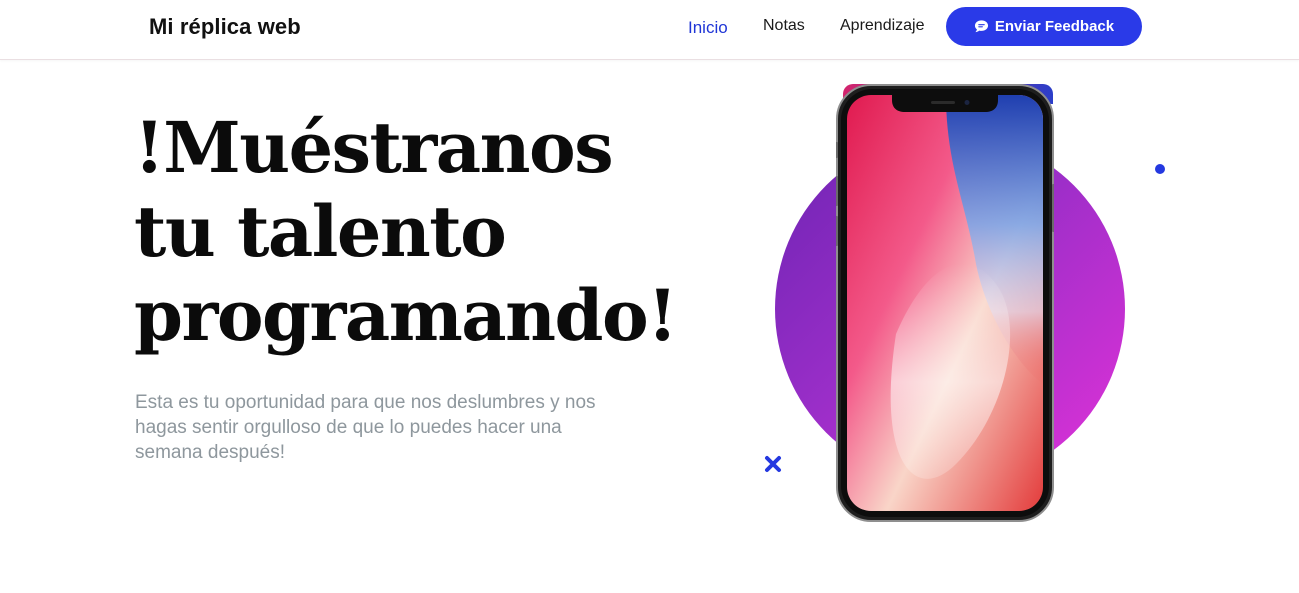 The width and height of the screenshot is (1299, 593). What do you see at coordinates (406, 315) in the screenshot?
I see `hero-title-line: programando!` at bounding box center [406, 315].